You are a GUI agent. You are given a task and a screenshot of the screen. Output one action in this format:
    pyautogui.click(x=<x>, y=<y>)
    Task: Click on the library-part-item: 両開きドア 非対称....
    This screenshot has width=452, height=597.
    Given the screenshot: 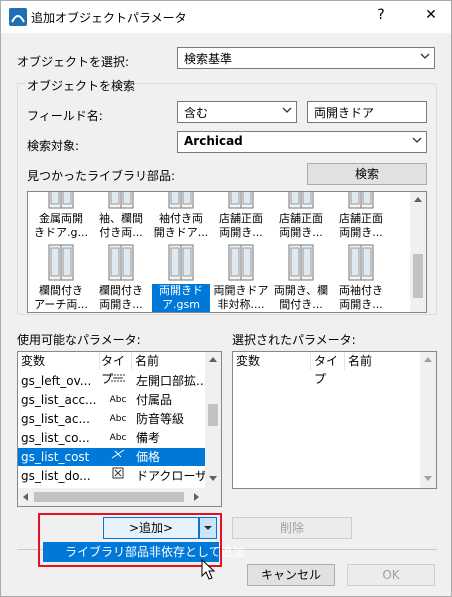 What is the action you would take?
    pyautogui.click(x=241, y=277)
    